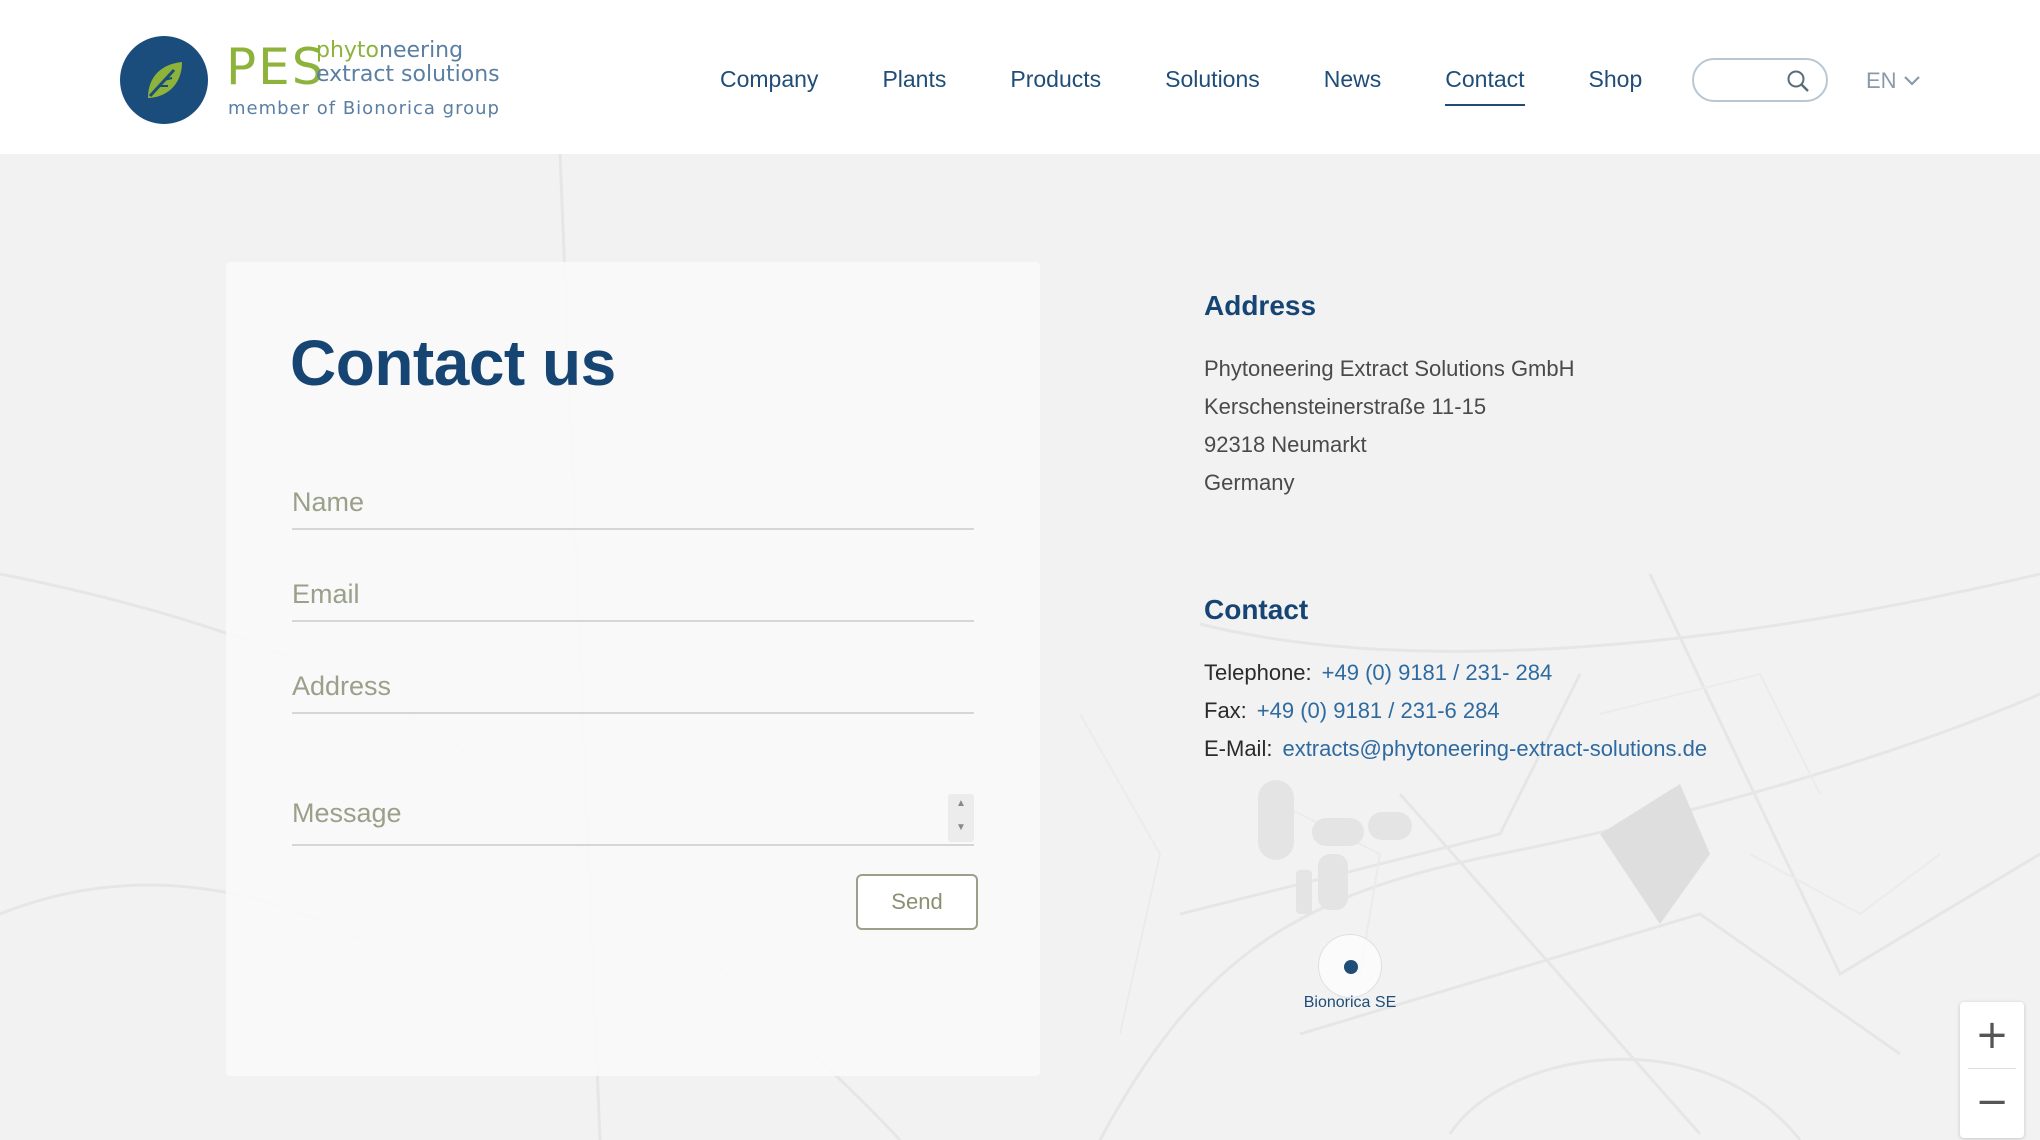  I want to click on nav-company: Company, so click(769, 86).